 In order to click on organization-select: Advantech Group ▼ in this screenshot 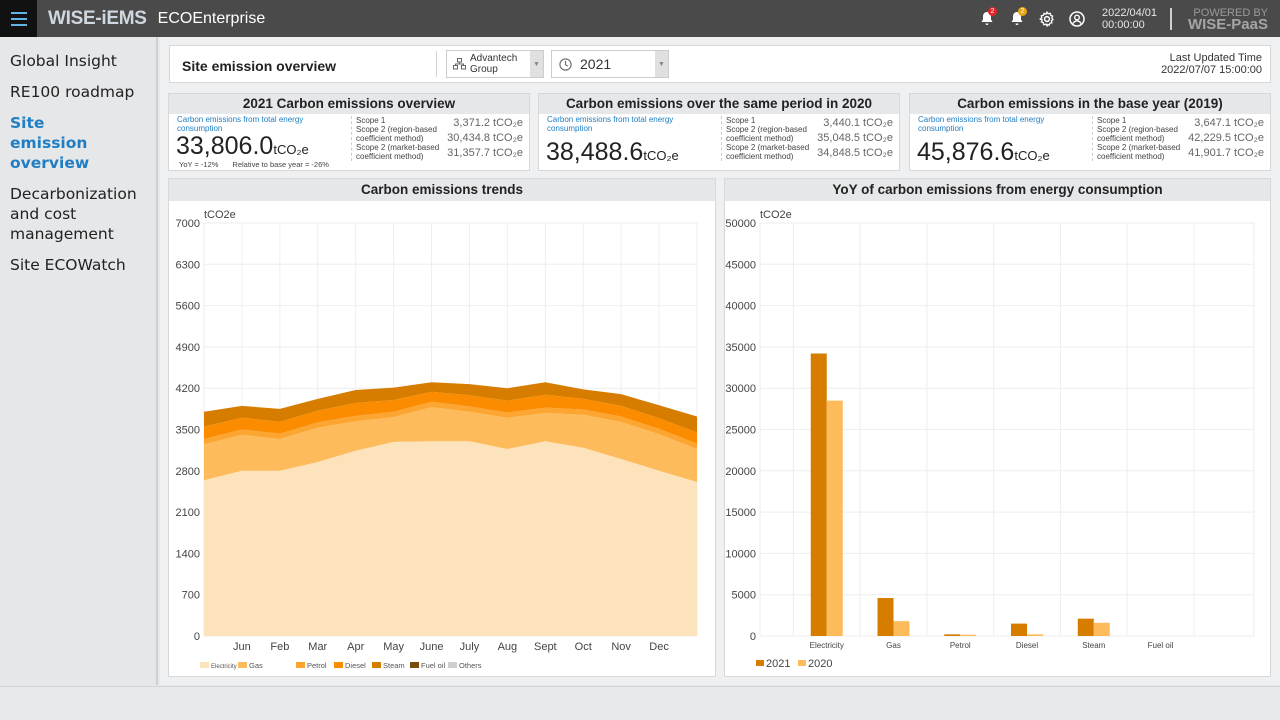, I will do `click(495, 64)`.